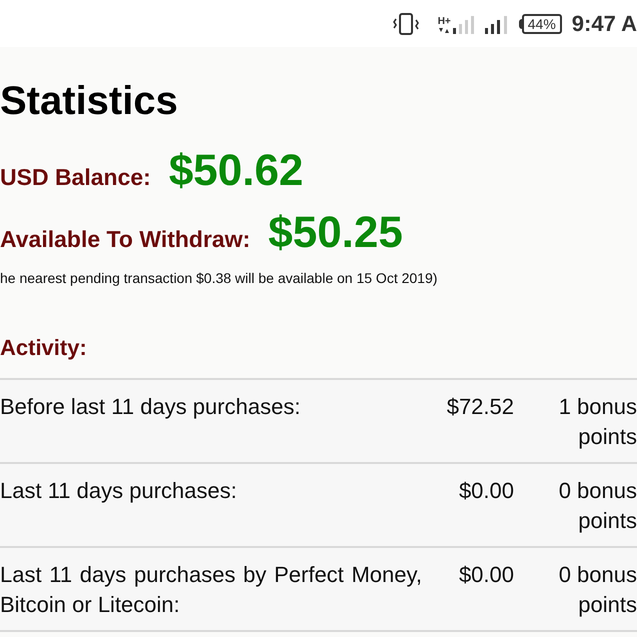  Describe the element at coordinates (125, 239) in the screenshot. I see `balance-label: Available To Withdraw:` at that location.